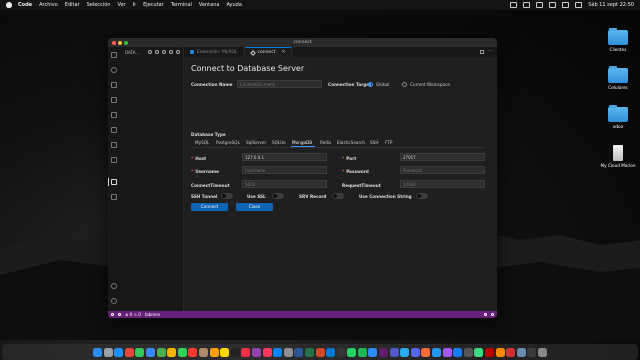  Describe the element at coordinates (278, 352) in the screenshot. I see `dock-appstore-icon` at that location.